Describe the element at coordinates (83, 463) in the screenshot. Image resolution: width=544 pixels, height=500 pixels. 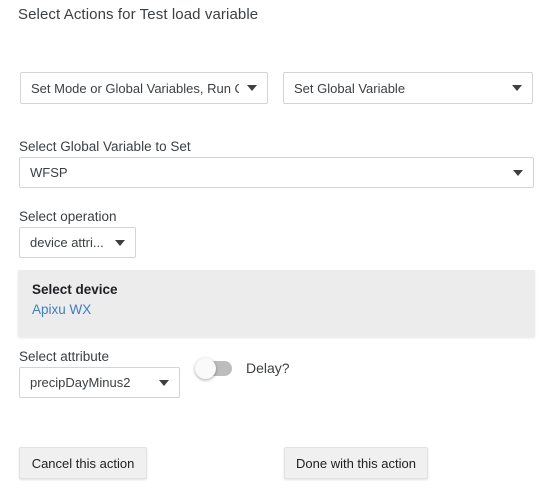
I see `cancel-action-button: Cancel this action` at that location.